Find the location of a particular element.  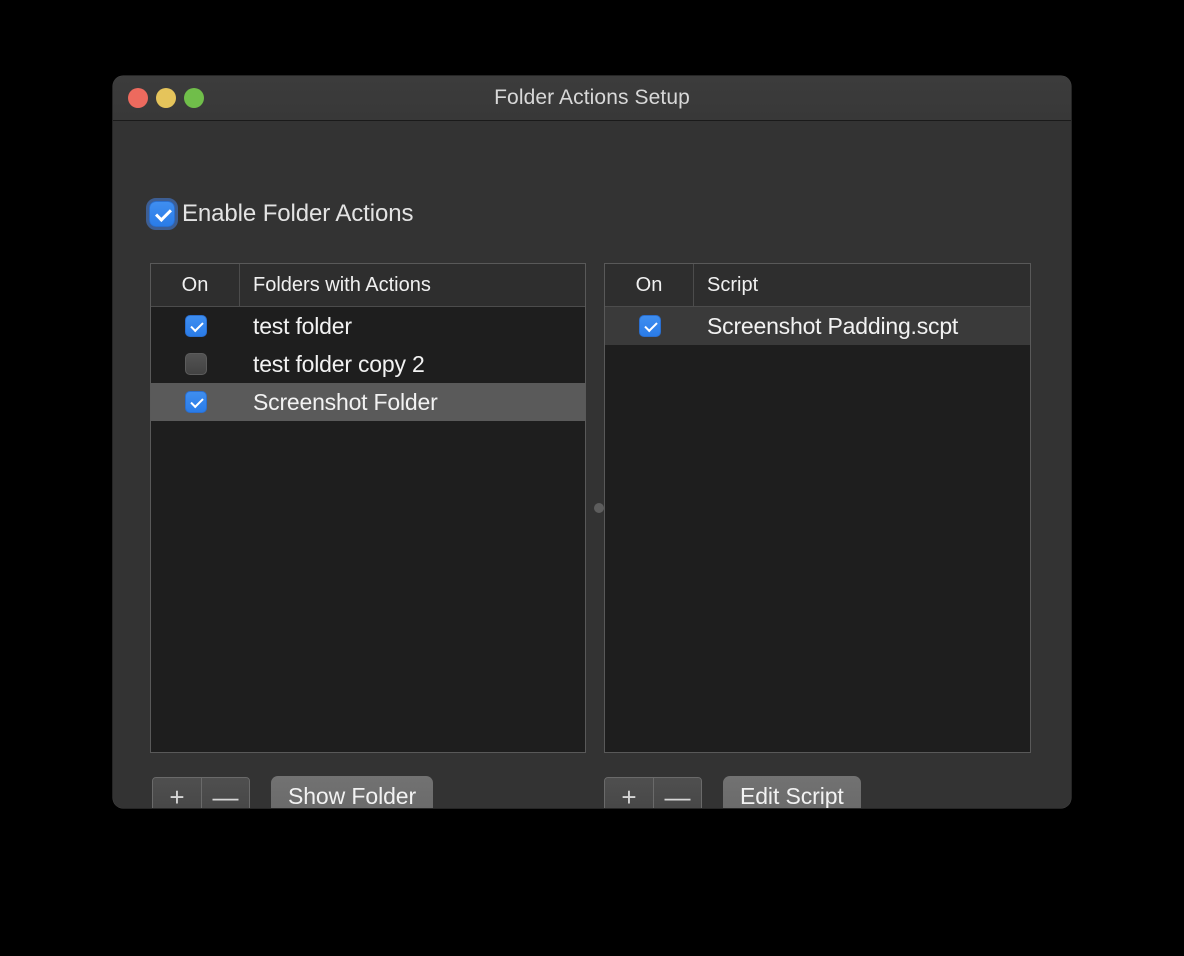

folders-table-header: On Folders with Actions is located at coordinates (368, 285).